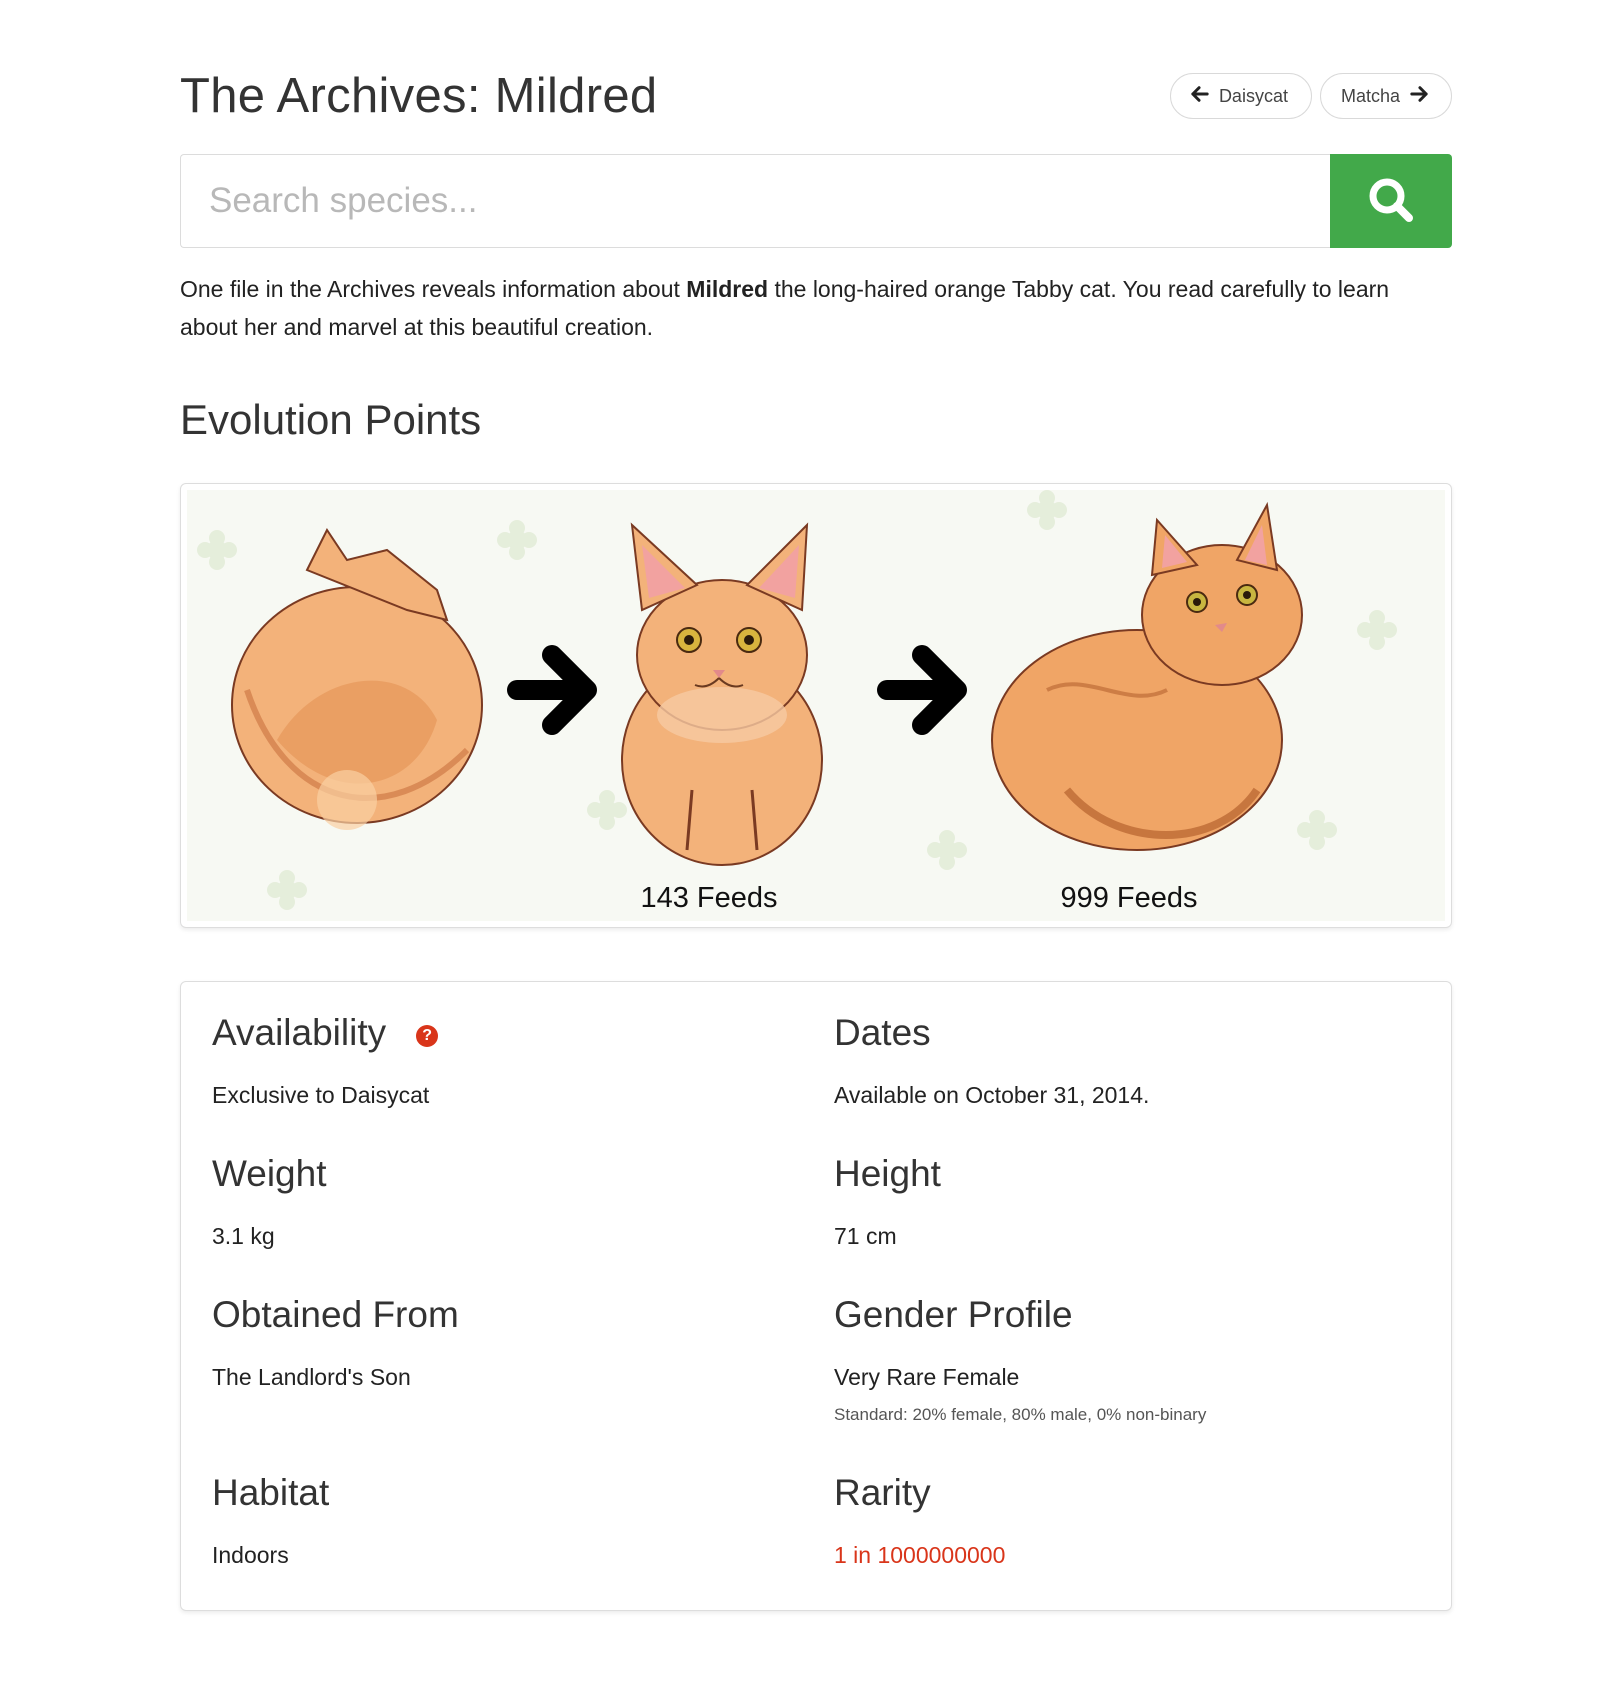  I want to click on habitat-label: Habitat, so click(271, 1492).